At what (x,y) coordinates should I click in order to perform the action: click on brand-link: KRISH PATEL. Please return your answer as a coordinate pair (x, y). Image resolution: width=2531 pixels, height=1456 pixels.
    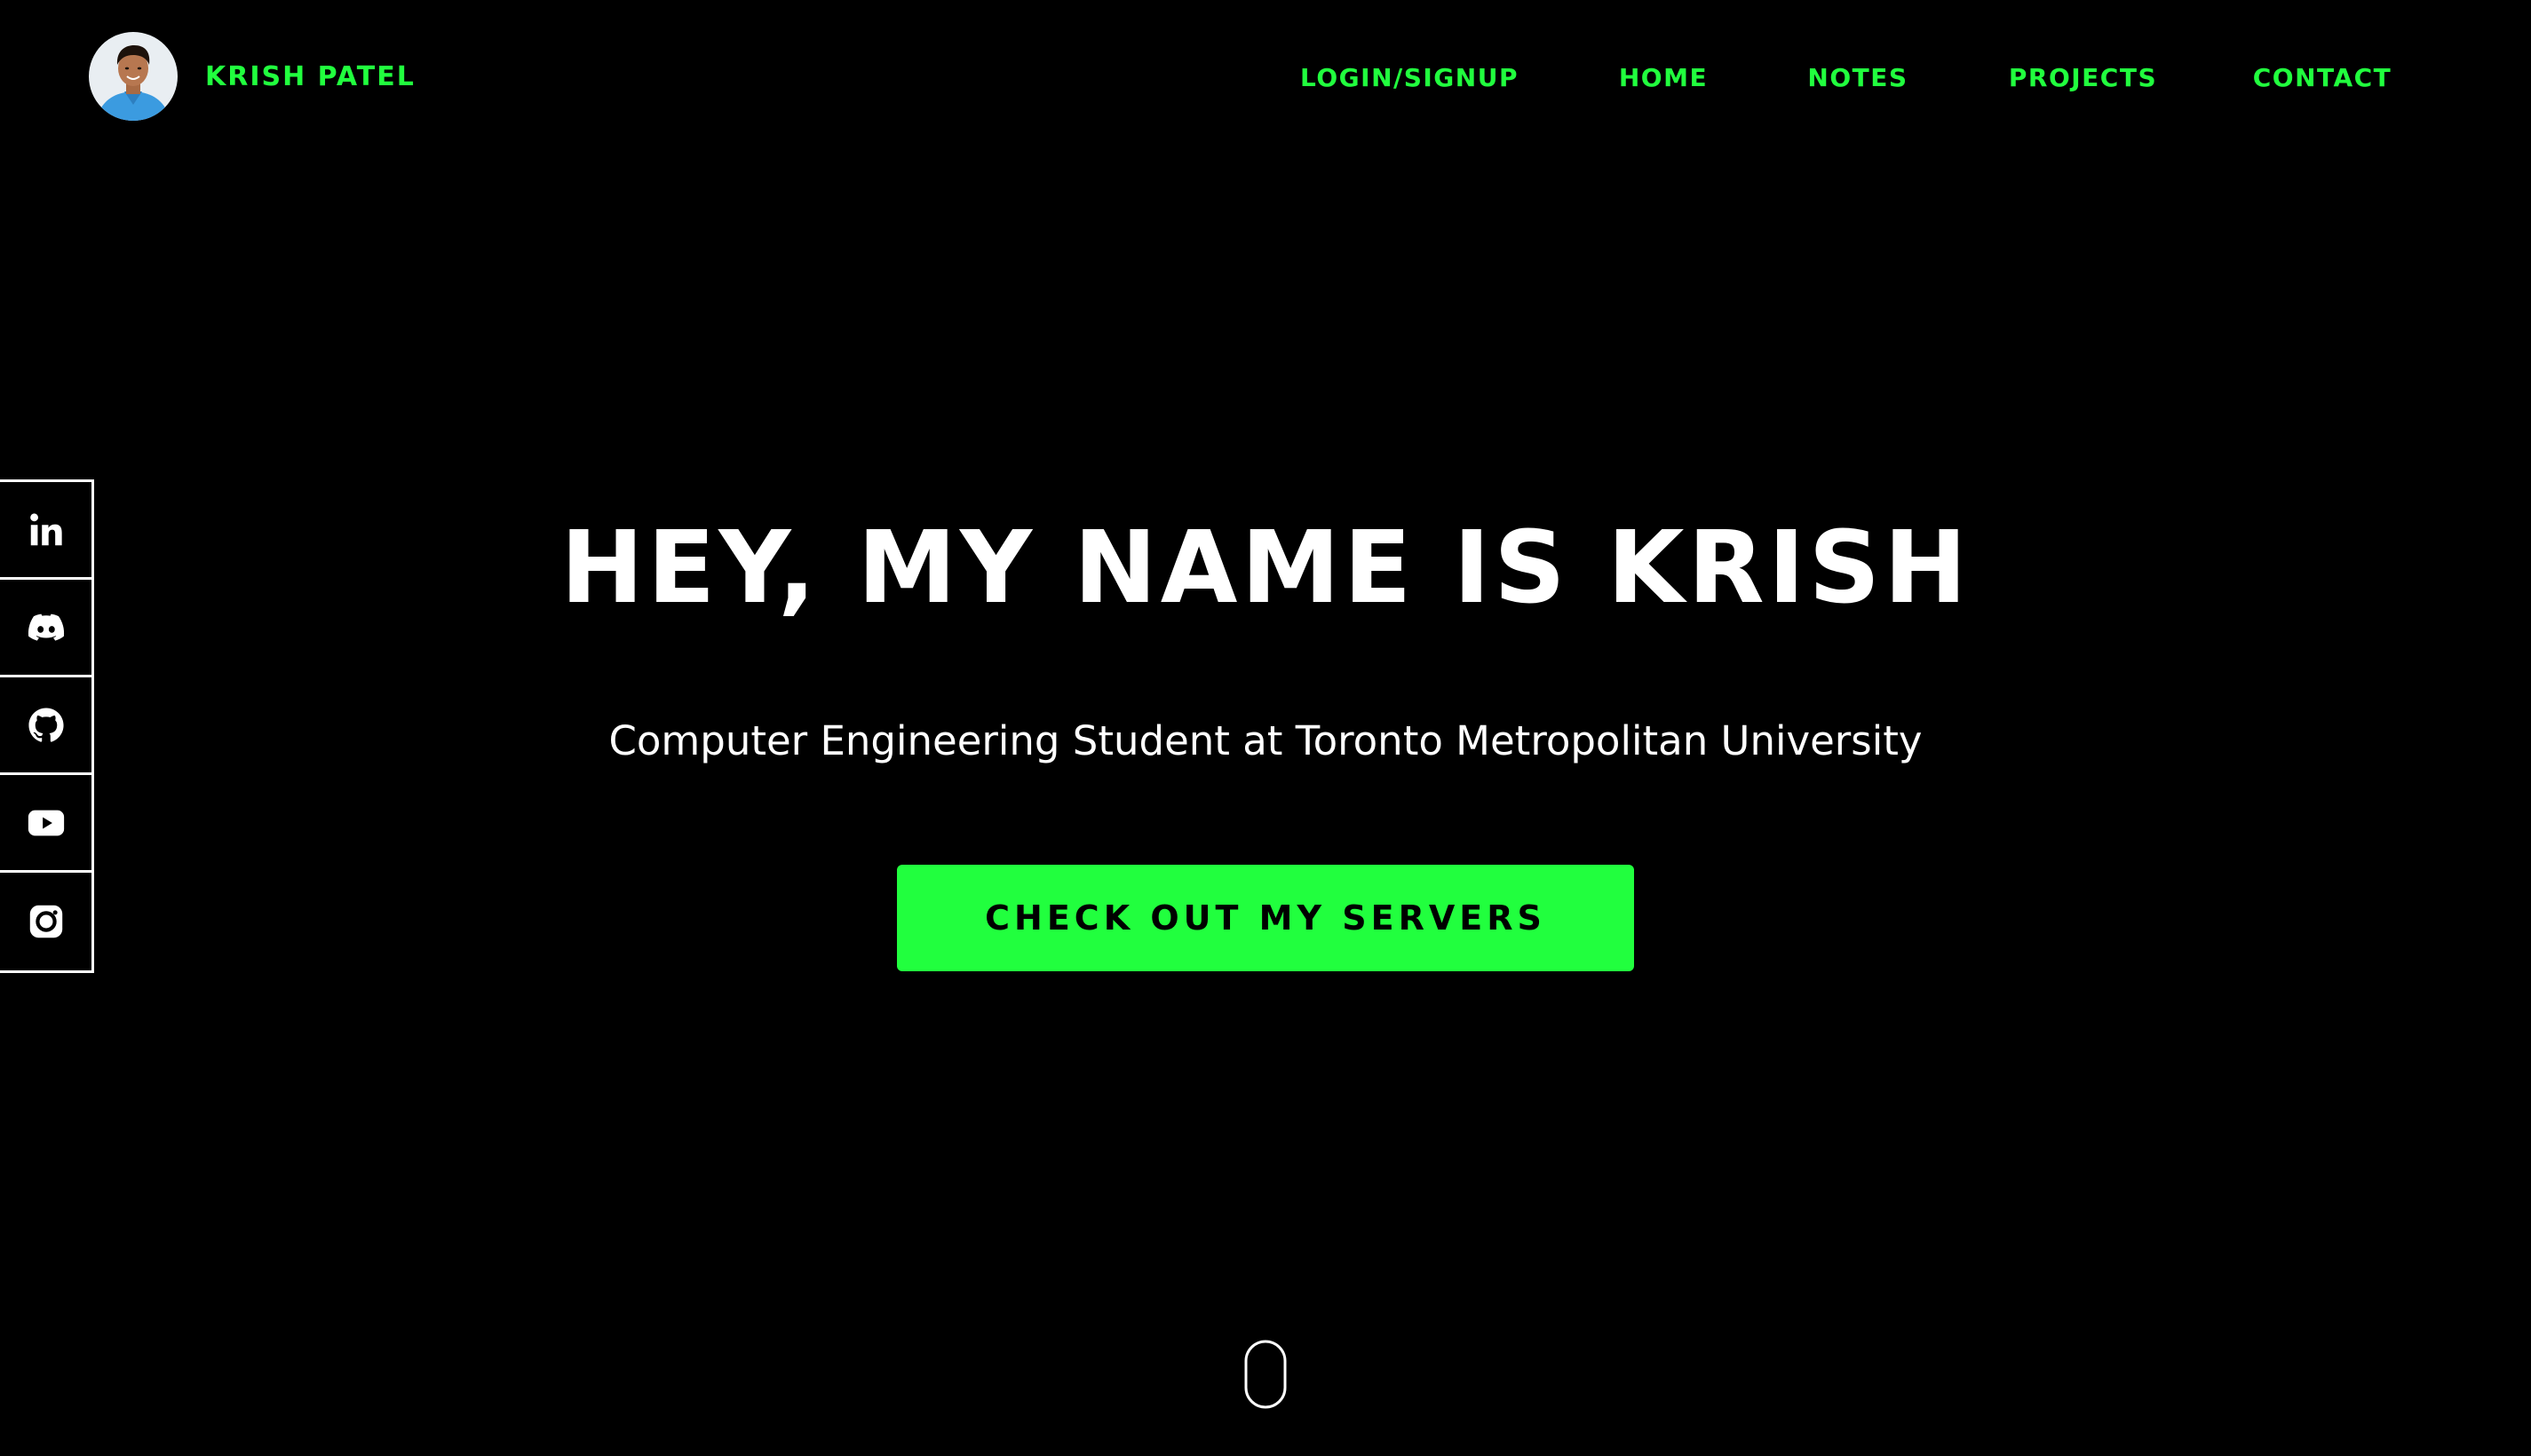
    Looking at the image, I should click on (252, 76).